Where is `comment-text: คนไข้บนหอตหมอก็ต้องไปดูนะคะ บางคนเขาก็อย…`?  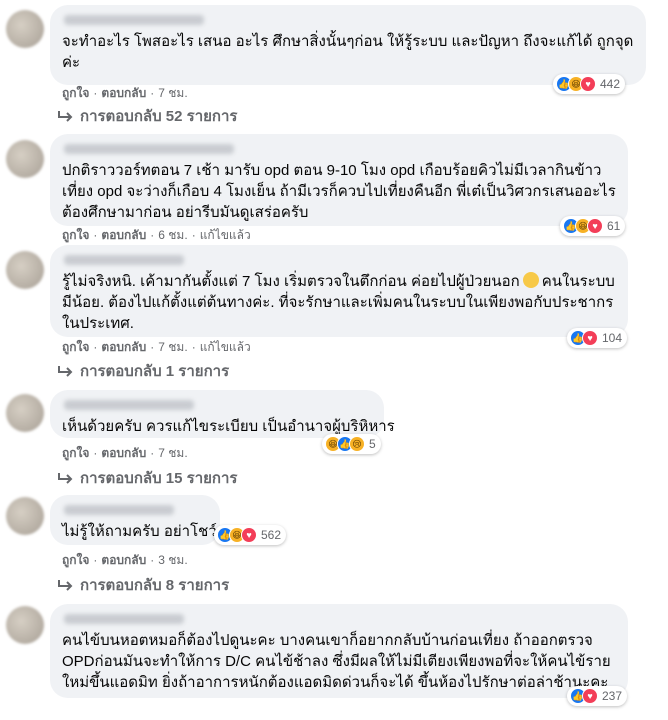
comment-text: คนไข้บนหอตหมอก็ต้องไปดูนะคะ บางคนเขาก็อย… is located at coordinates (336, 661).